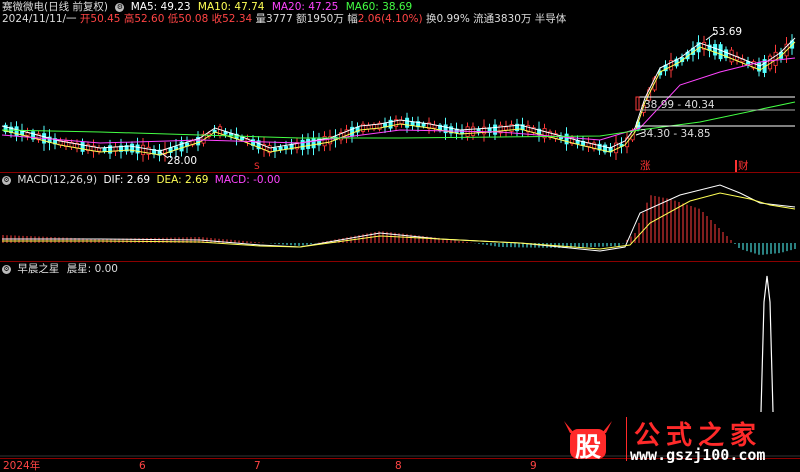 This screenshot has width=800, height=472. I want to click on x-axis-label-7: 7, so click(257, 466).